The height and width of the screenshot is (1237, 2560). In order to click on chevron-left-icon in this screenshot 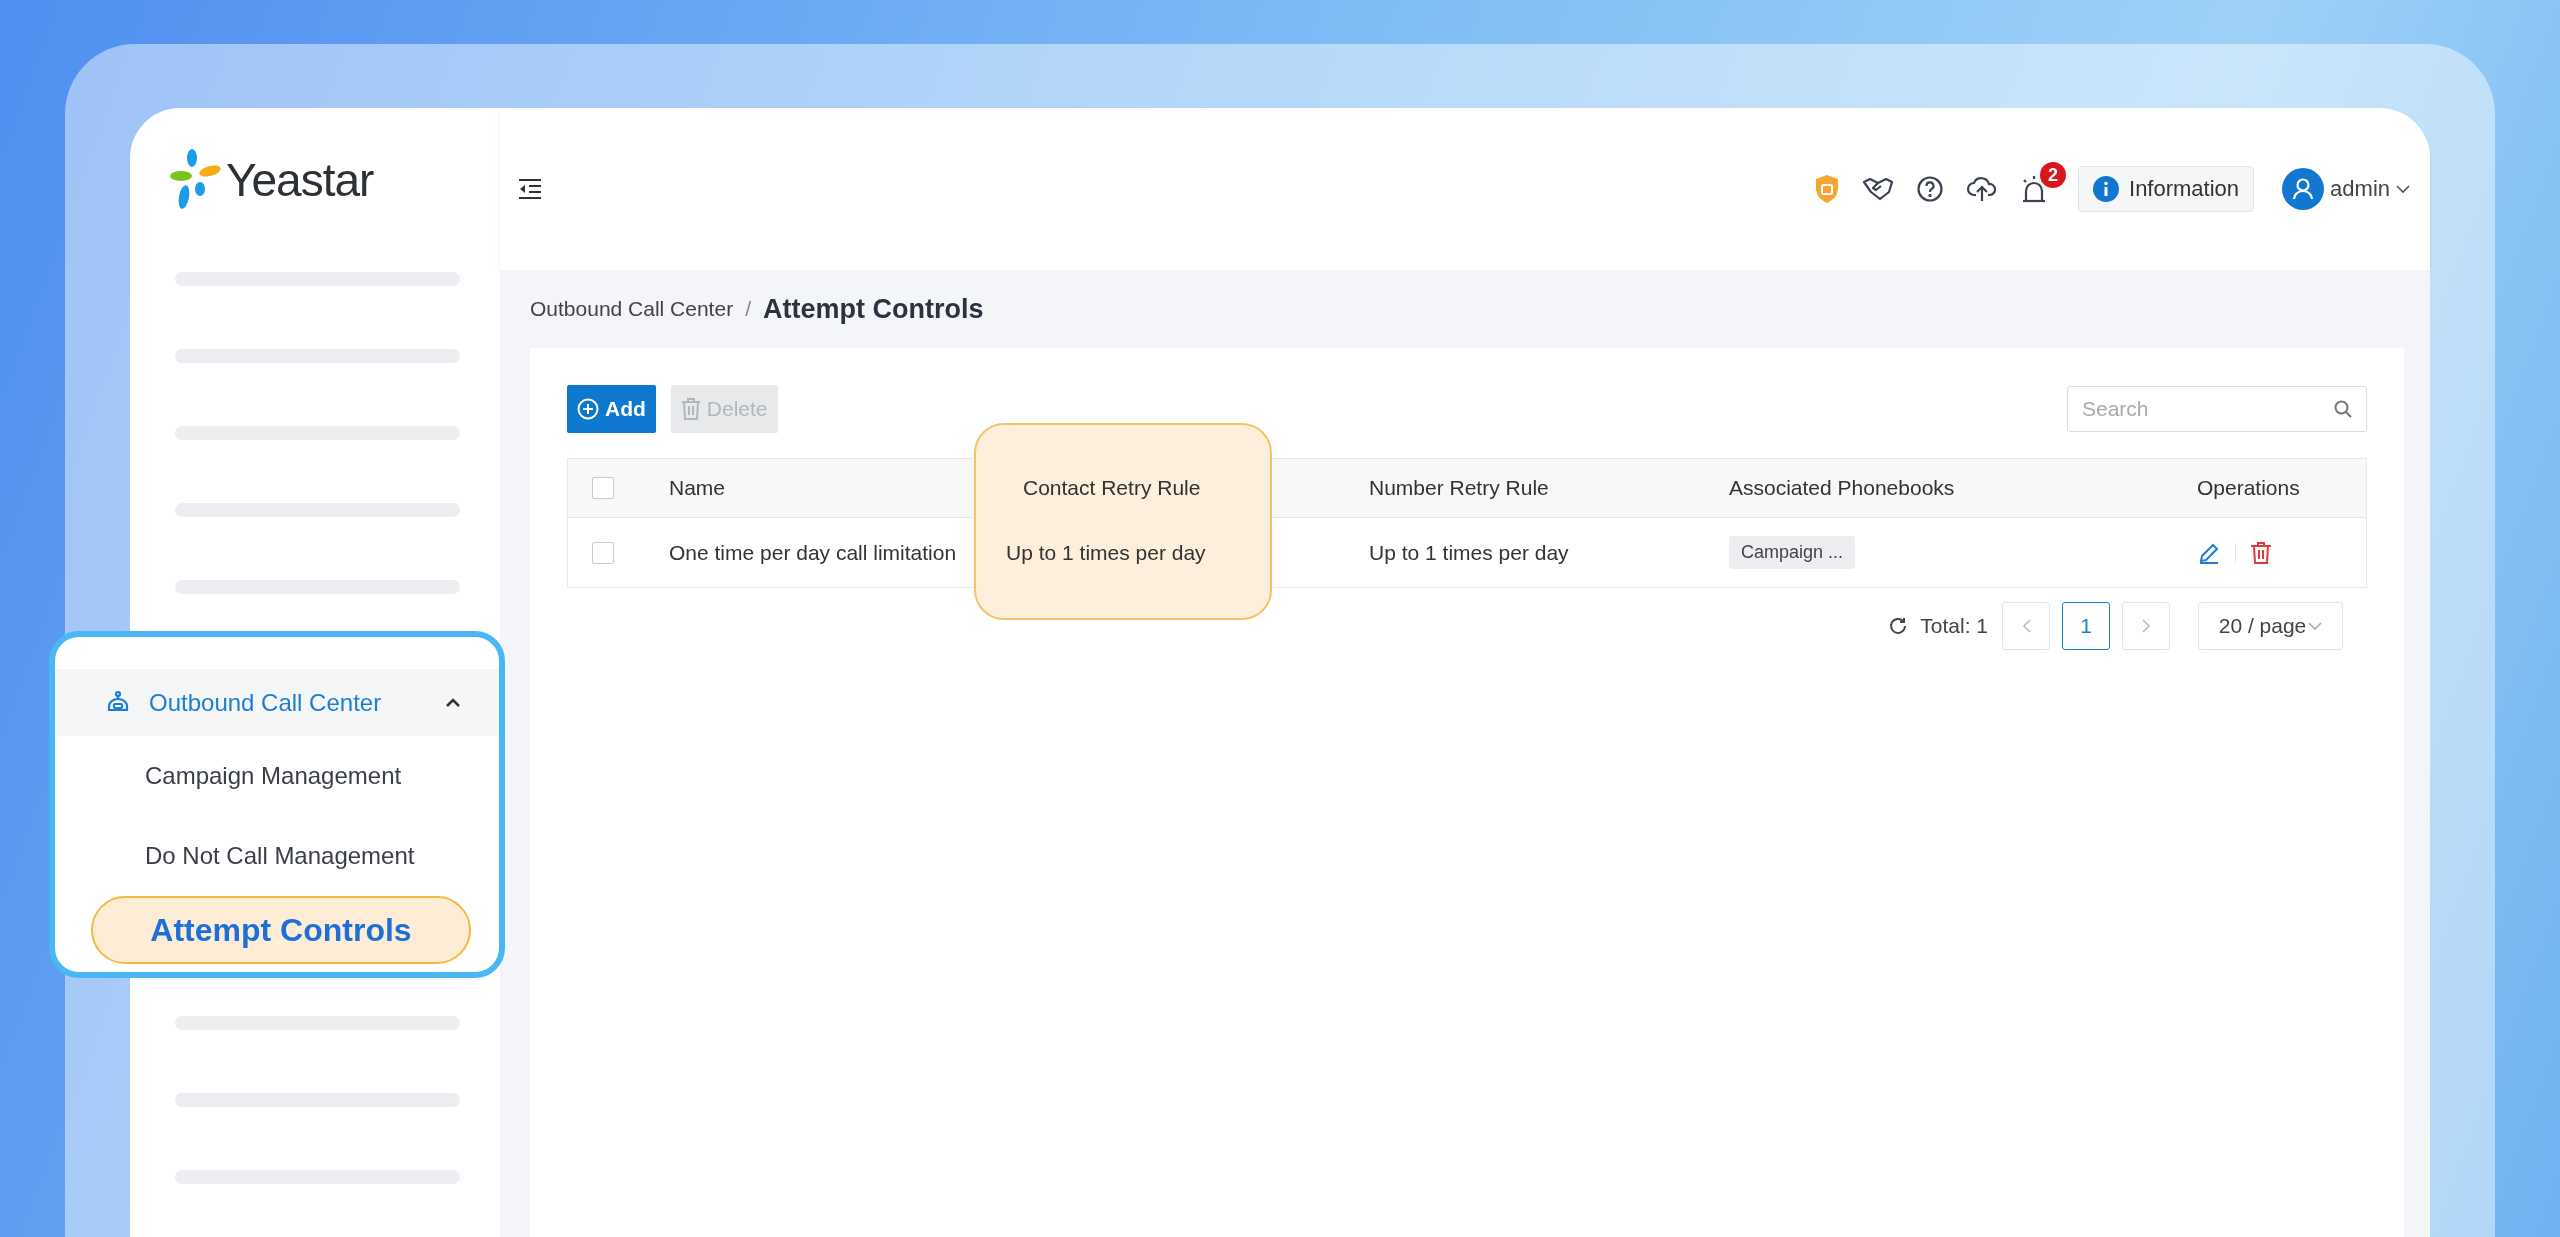, I will do `click(2026, 626)`.